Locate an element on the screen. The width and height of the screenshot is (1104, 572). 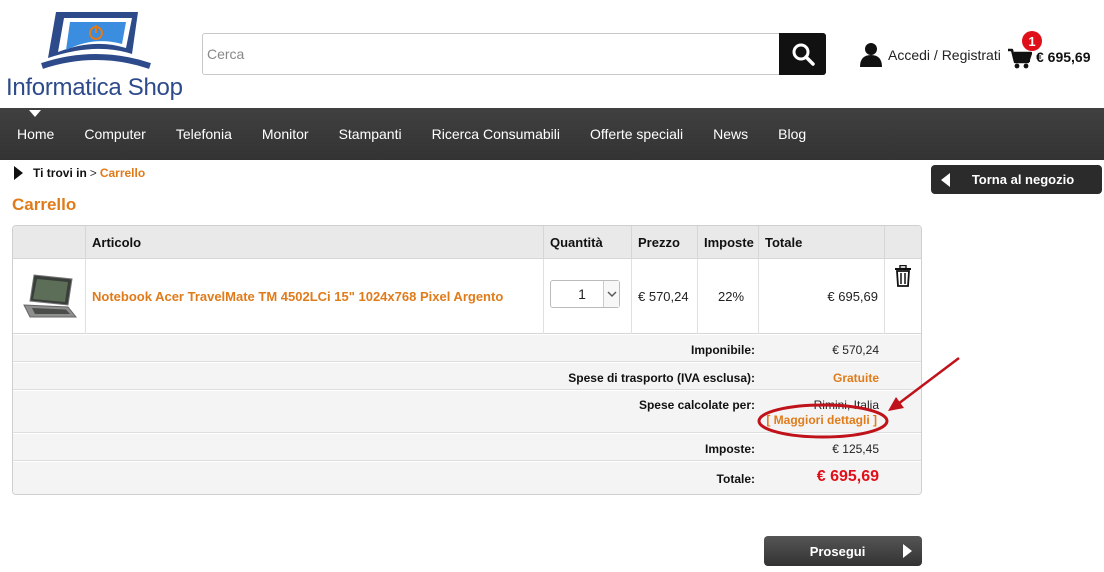
shipping-label: Spese di trasporto (IVA esclusa): is located at coordinates (661, 378).